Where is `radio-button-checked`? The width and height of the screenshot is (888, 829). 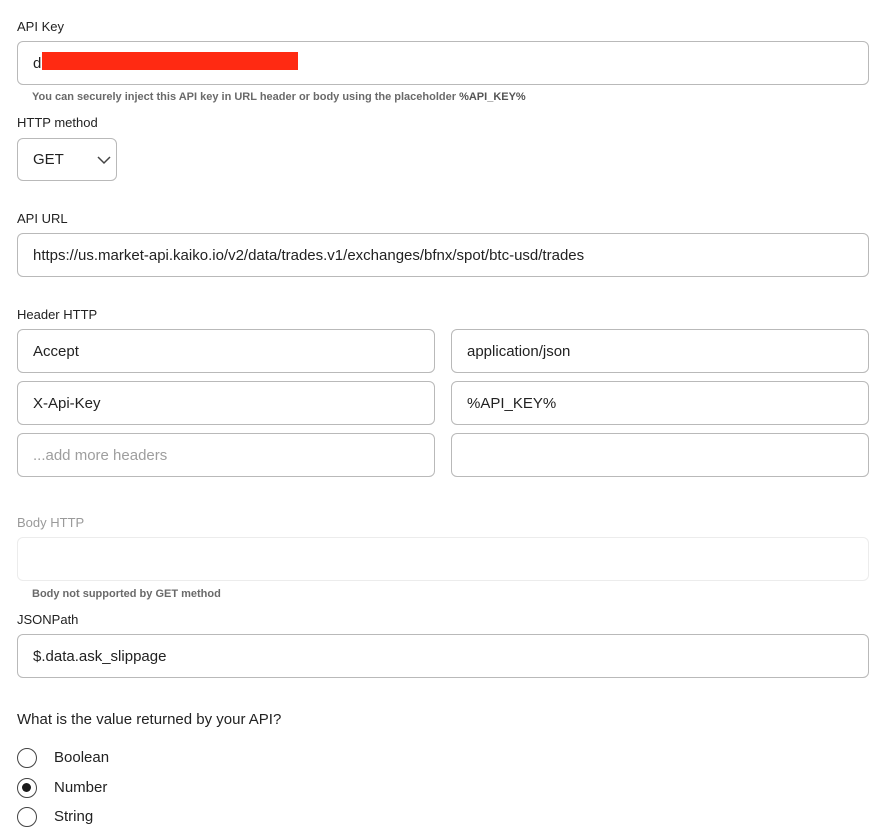
radio-button-checked is located at coordinates (27, 788).